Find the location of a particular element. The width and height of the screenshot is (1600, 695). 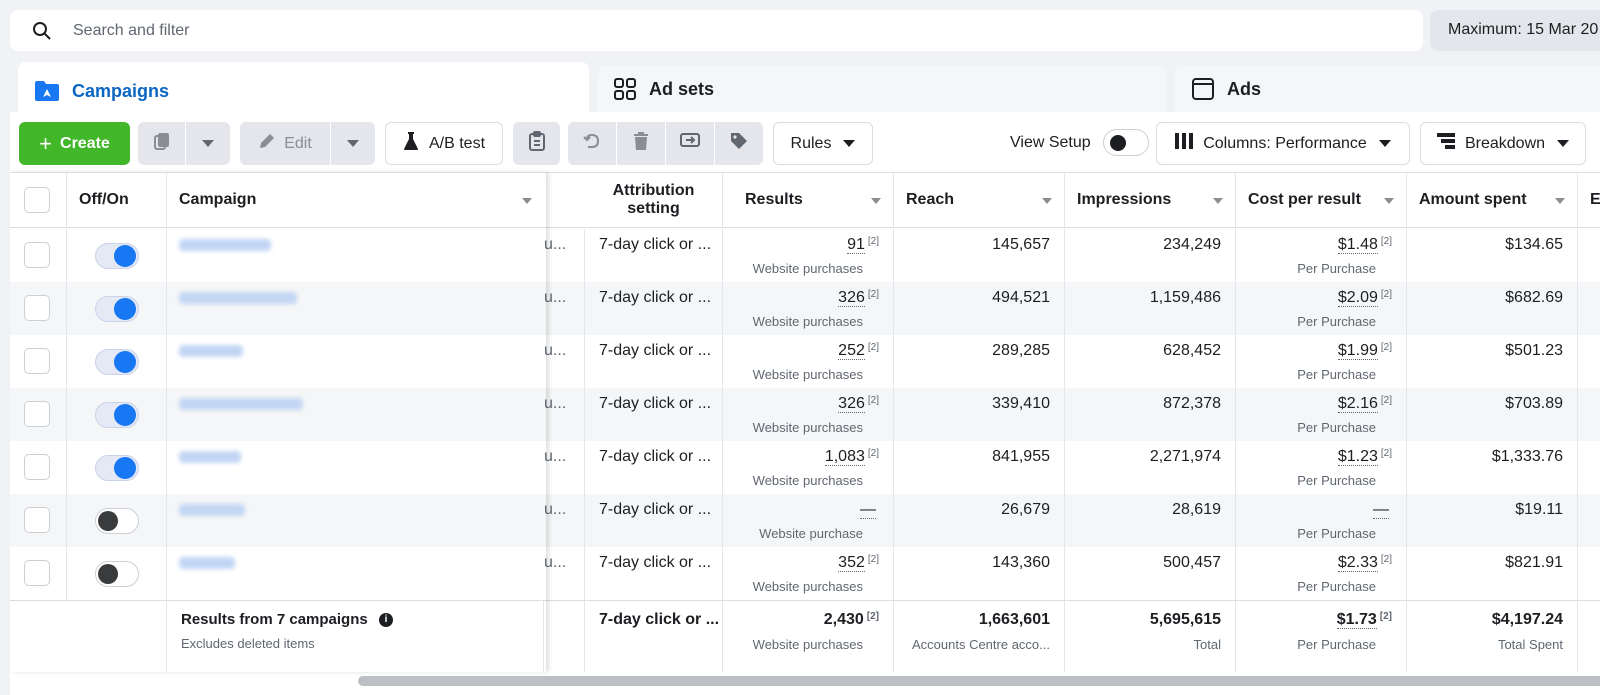

search-bar is located at coordinates (716, 30).